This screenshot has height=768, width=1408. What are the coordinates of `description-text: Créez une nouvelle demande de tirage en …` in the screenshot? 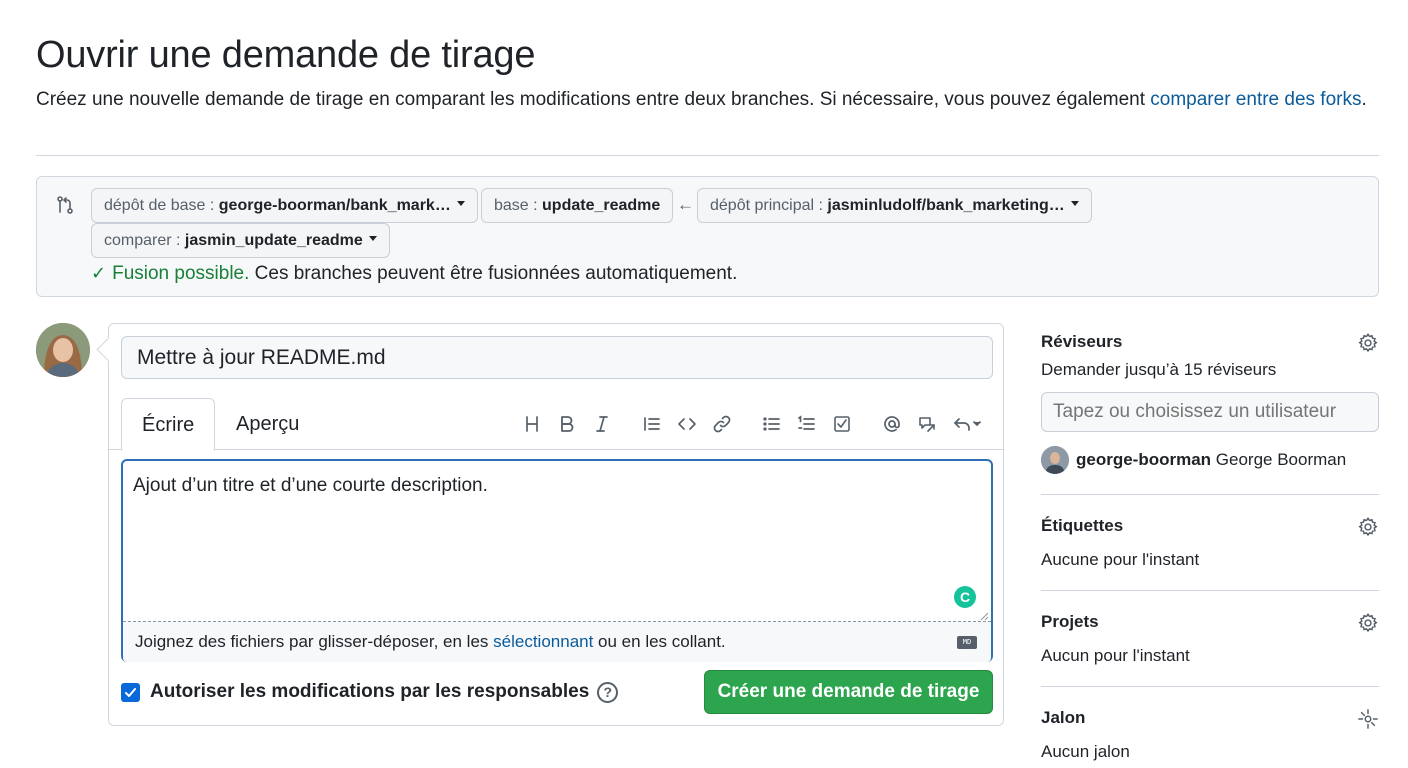 It's located at (593, 99).